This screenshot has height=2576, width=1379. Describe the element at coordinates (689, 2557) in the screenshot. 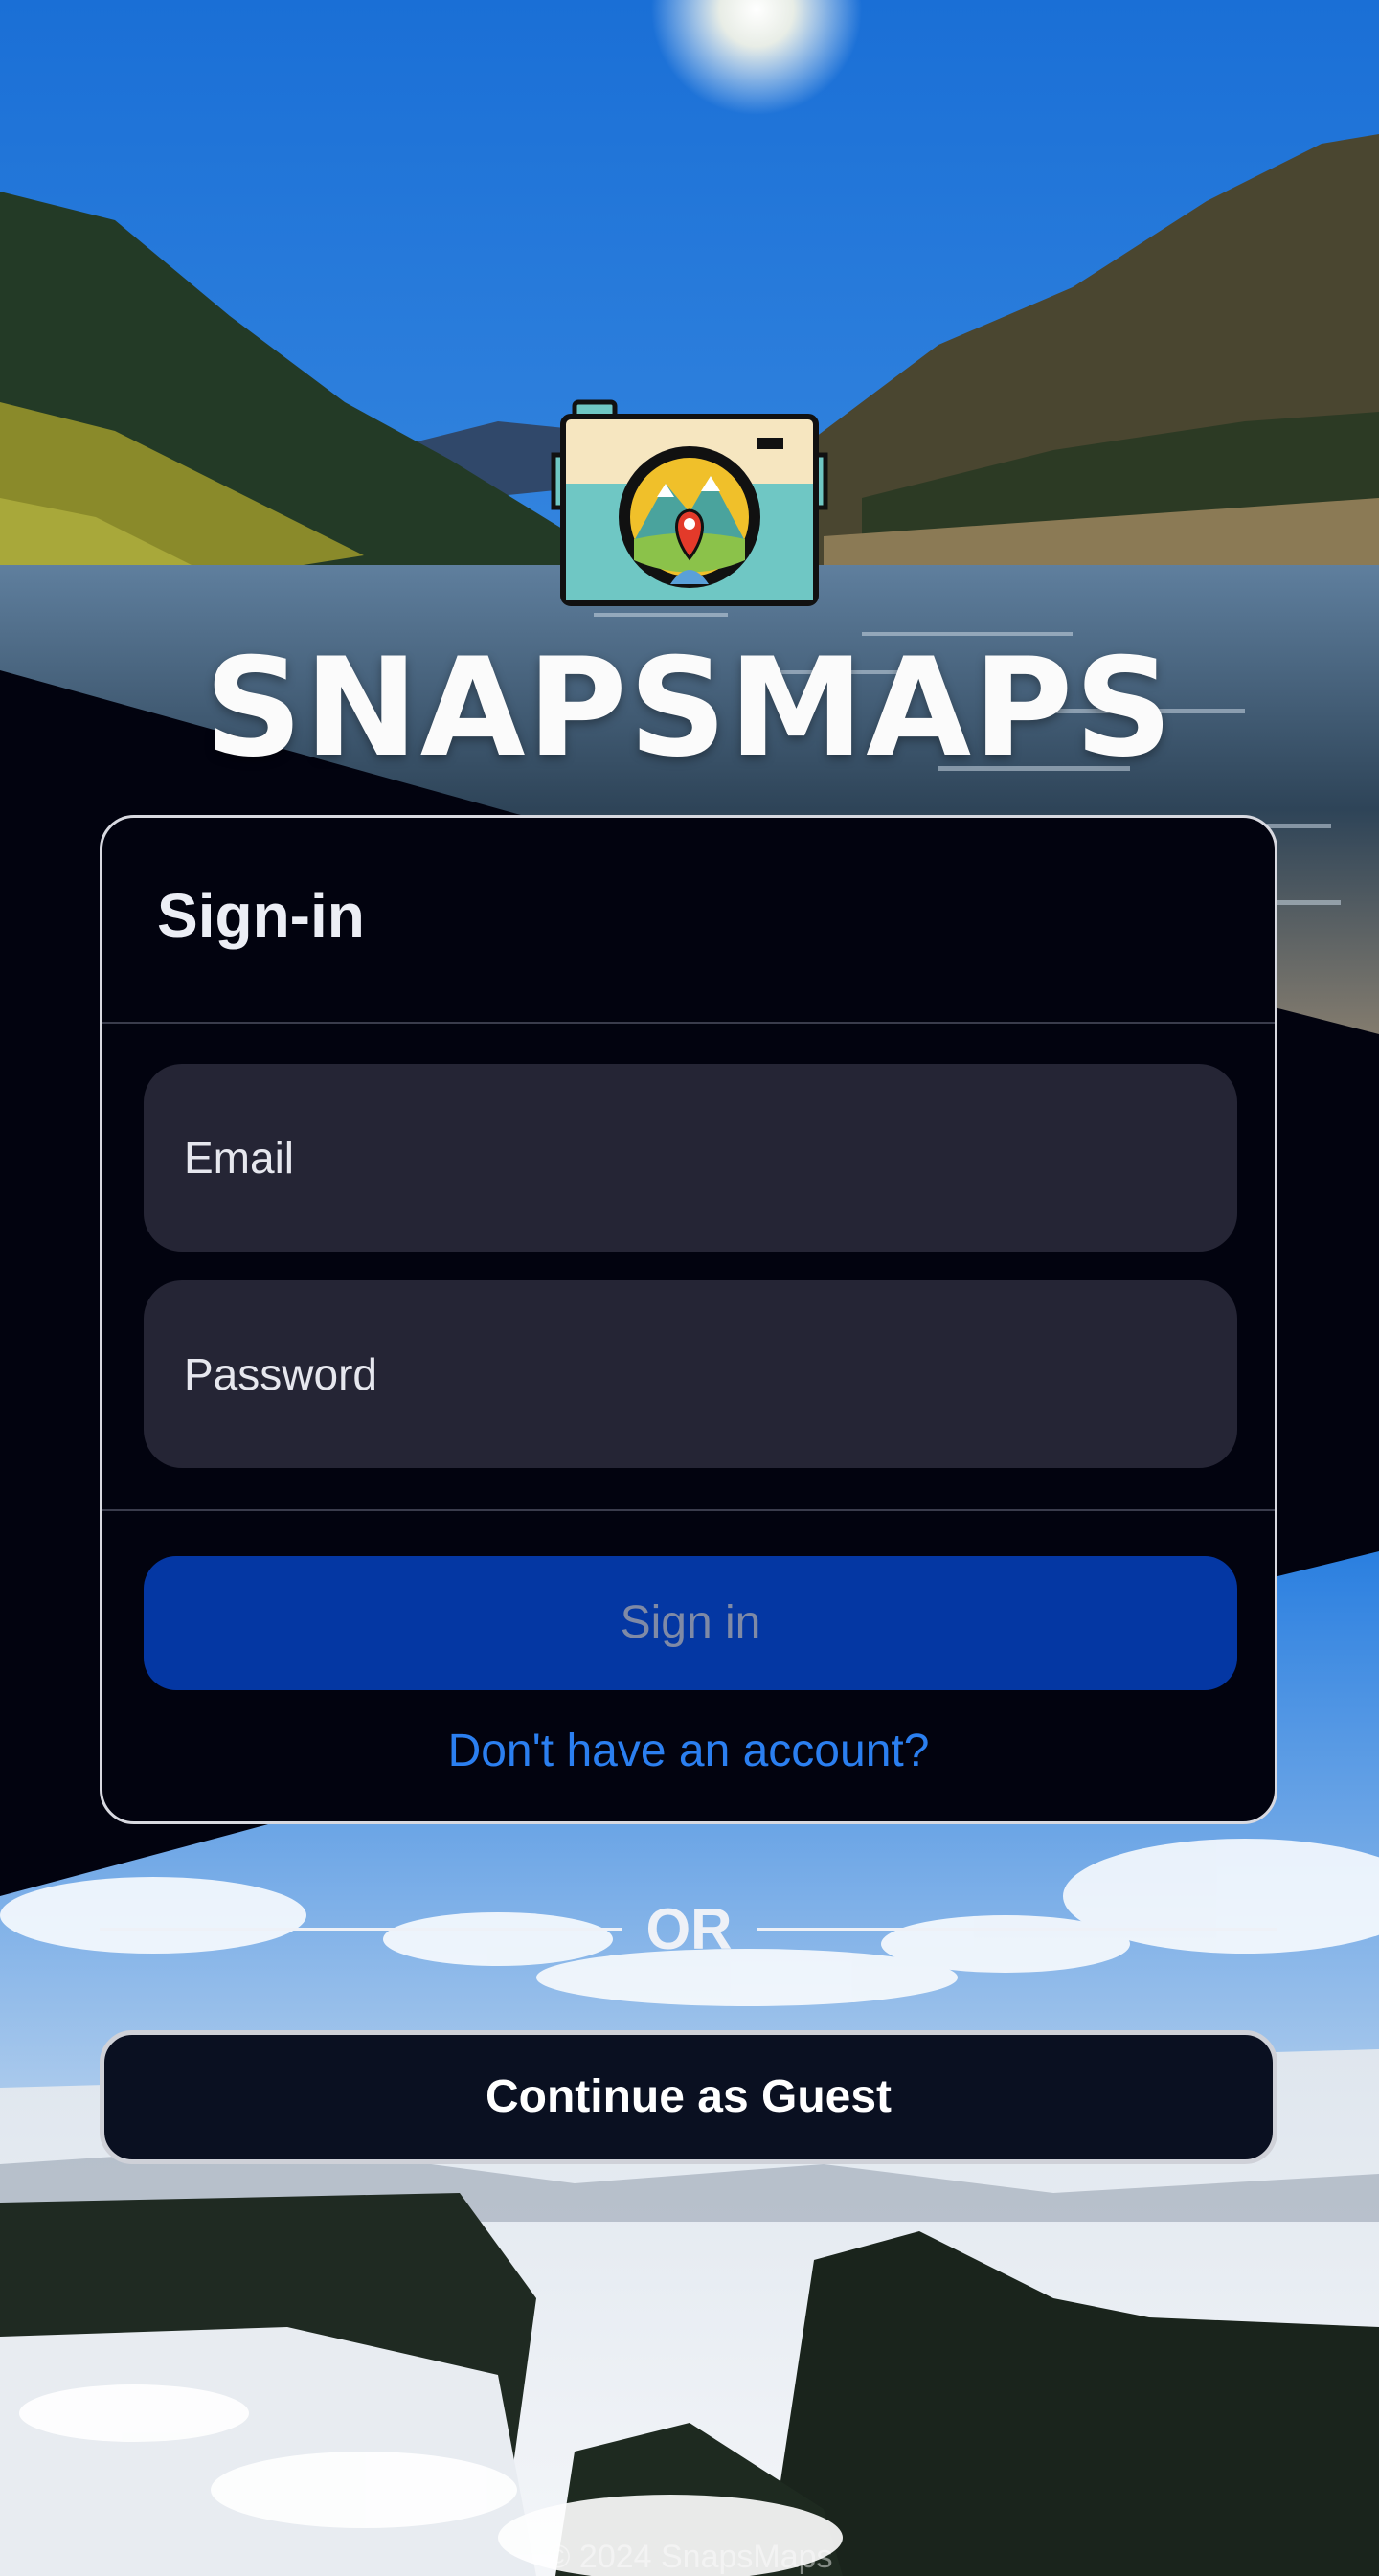

I see `footer-text: © 2024 SnapsMaps` at that location.